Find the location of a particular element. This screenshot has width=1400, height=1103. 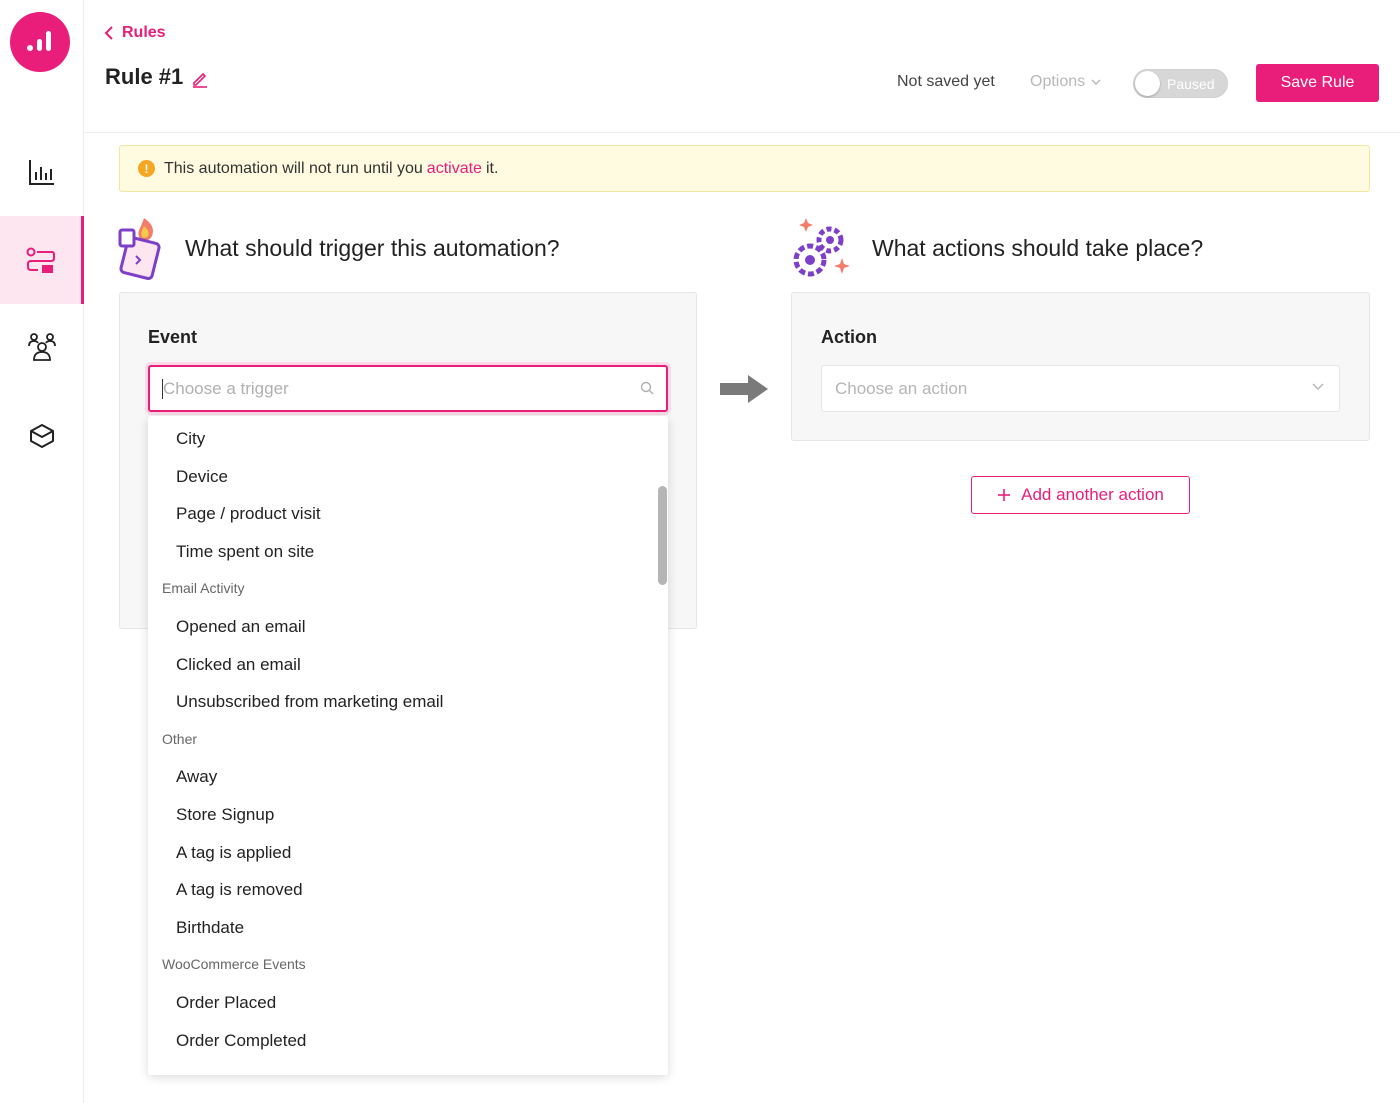

app-logo is located at coordinates (40, 42).